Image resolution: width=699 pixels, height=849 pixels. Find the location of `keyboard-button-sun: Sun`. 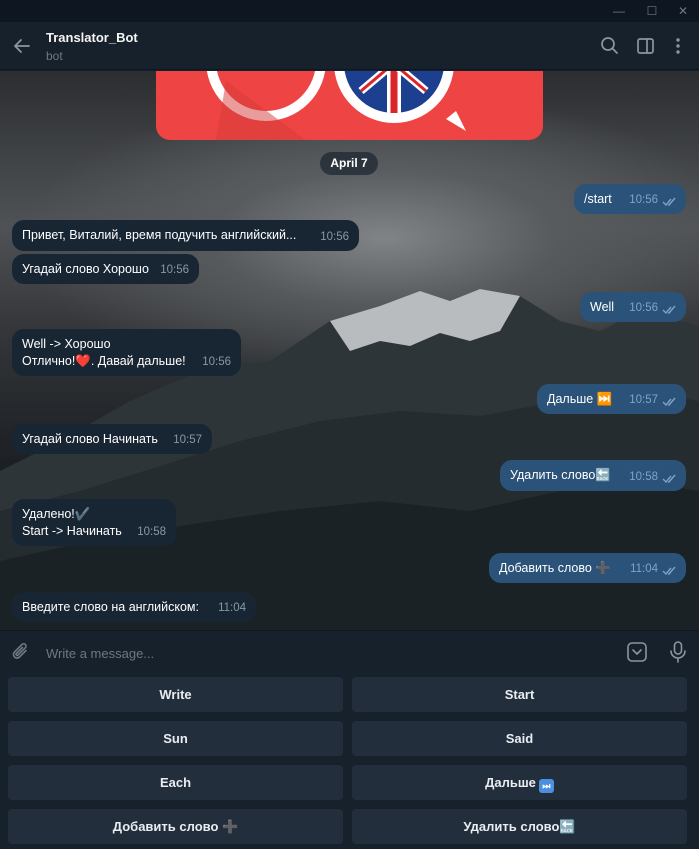

keyboard-button-sun: Sun is located at coordinates (175, 738).